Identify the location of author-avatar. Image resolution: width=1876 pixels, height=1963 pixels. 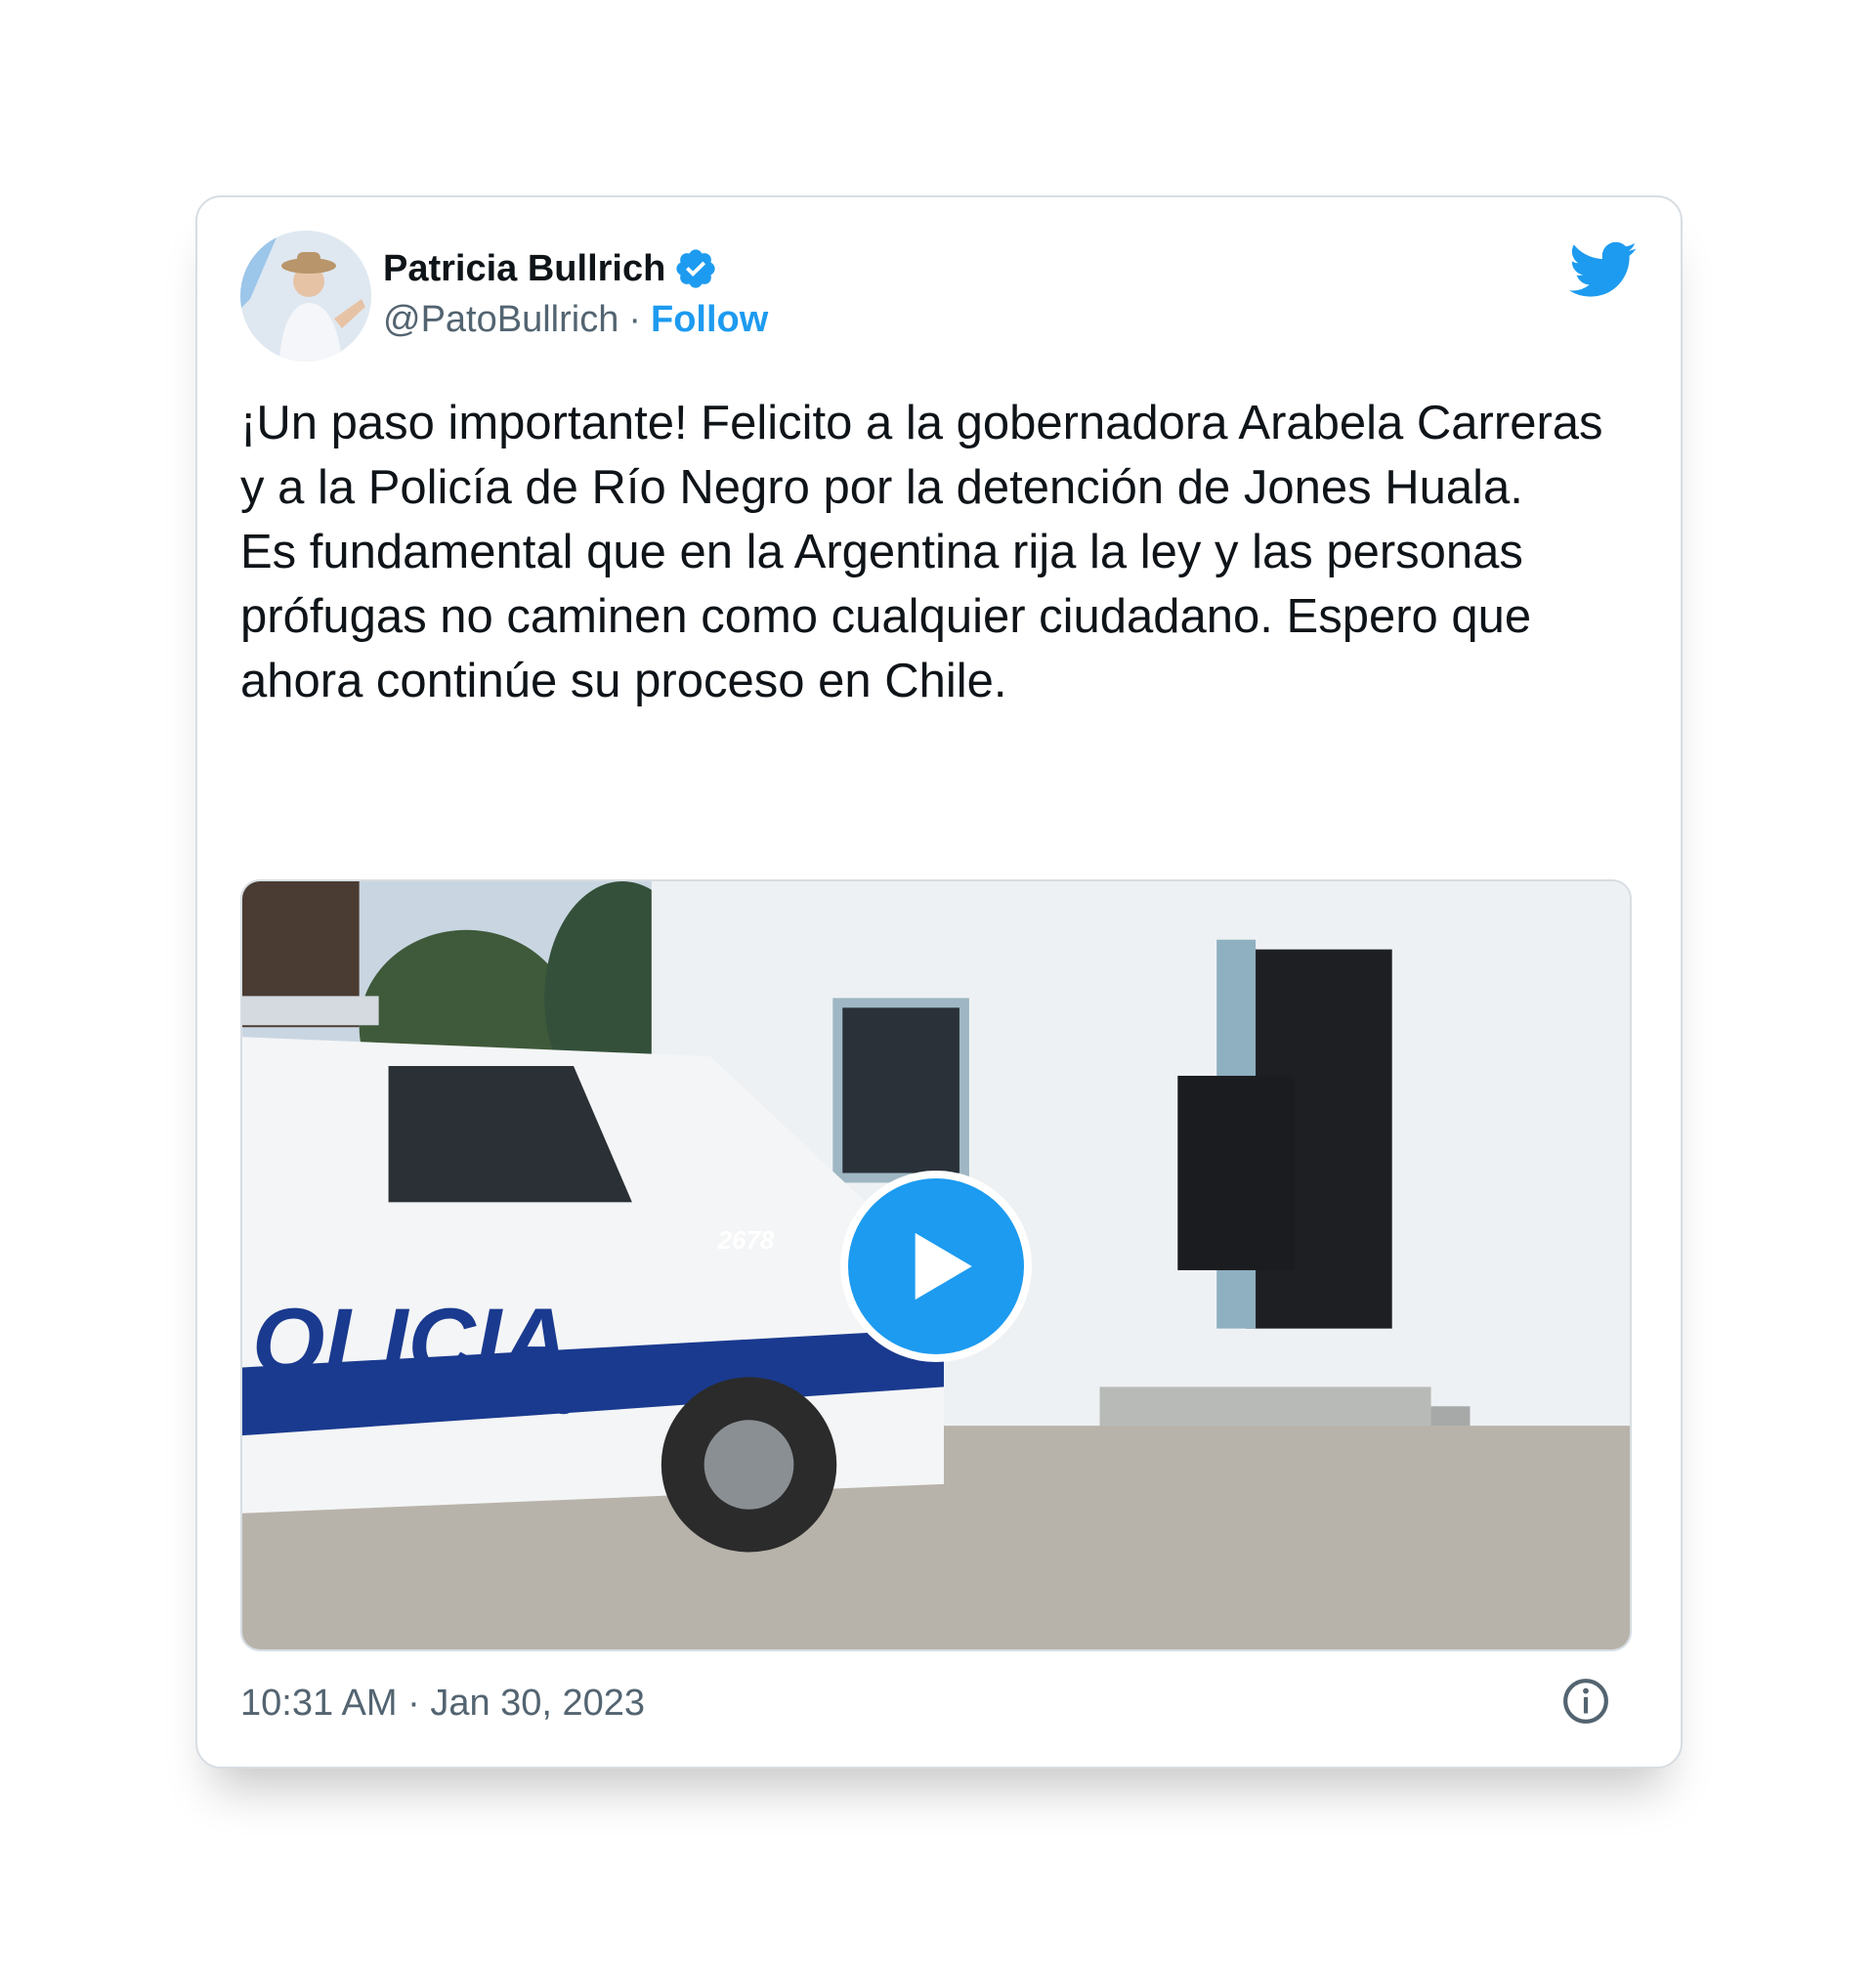
(305, 296).